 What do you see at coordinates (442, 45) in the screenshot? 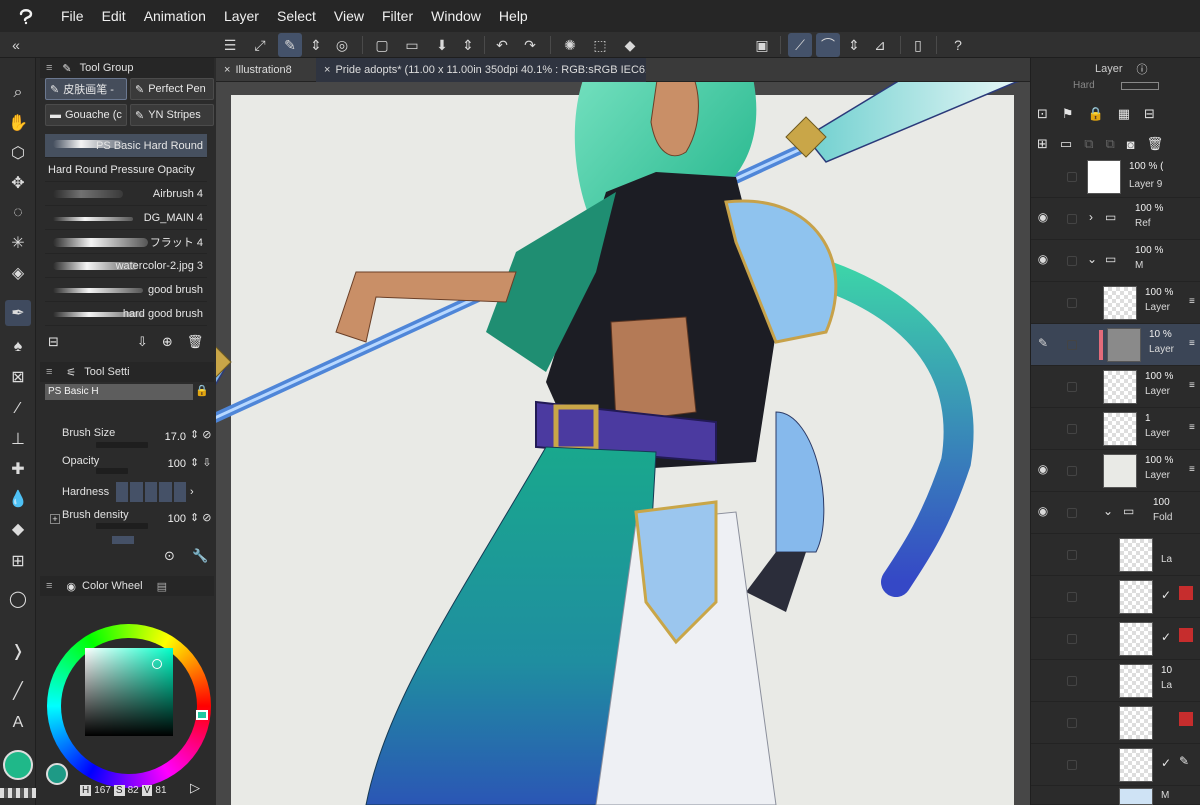
I see `save-icon: ⬇` at bounding box center [442, 45].